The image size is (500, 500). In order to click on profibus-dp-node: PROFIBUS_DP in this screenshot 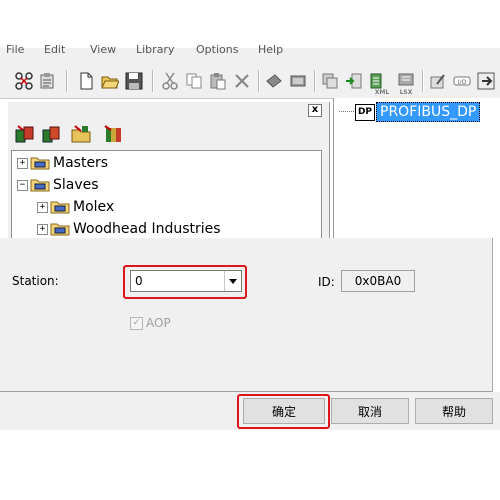, I will do `click(428, 112)`.